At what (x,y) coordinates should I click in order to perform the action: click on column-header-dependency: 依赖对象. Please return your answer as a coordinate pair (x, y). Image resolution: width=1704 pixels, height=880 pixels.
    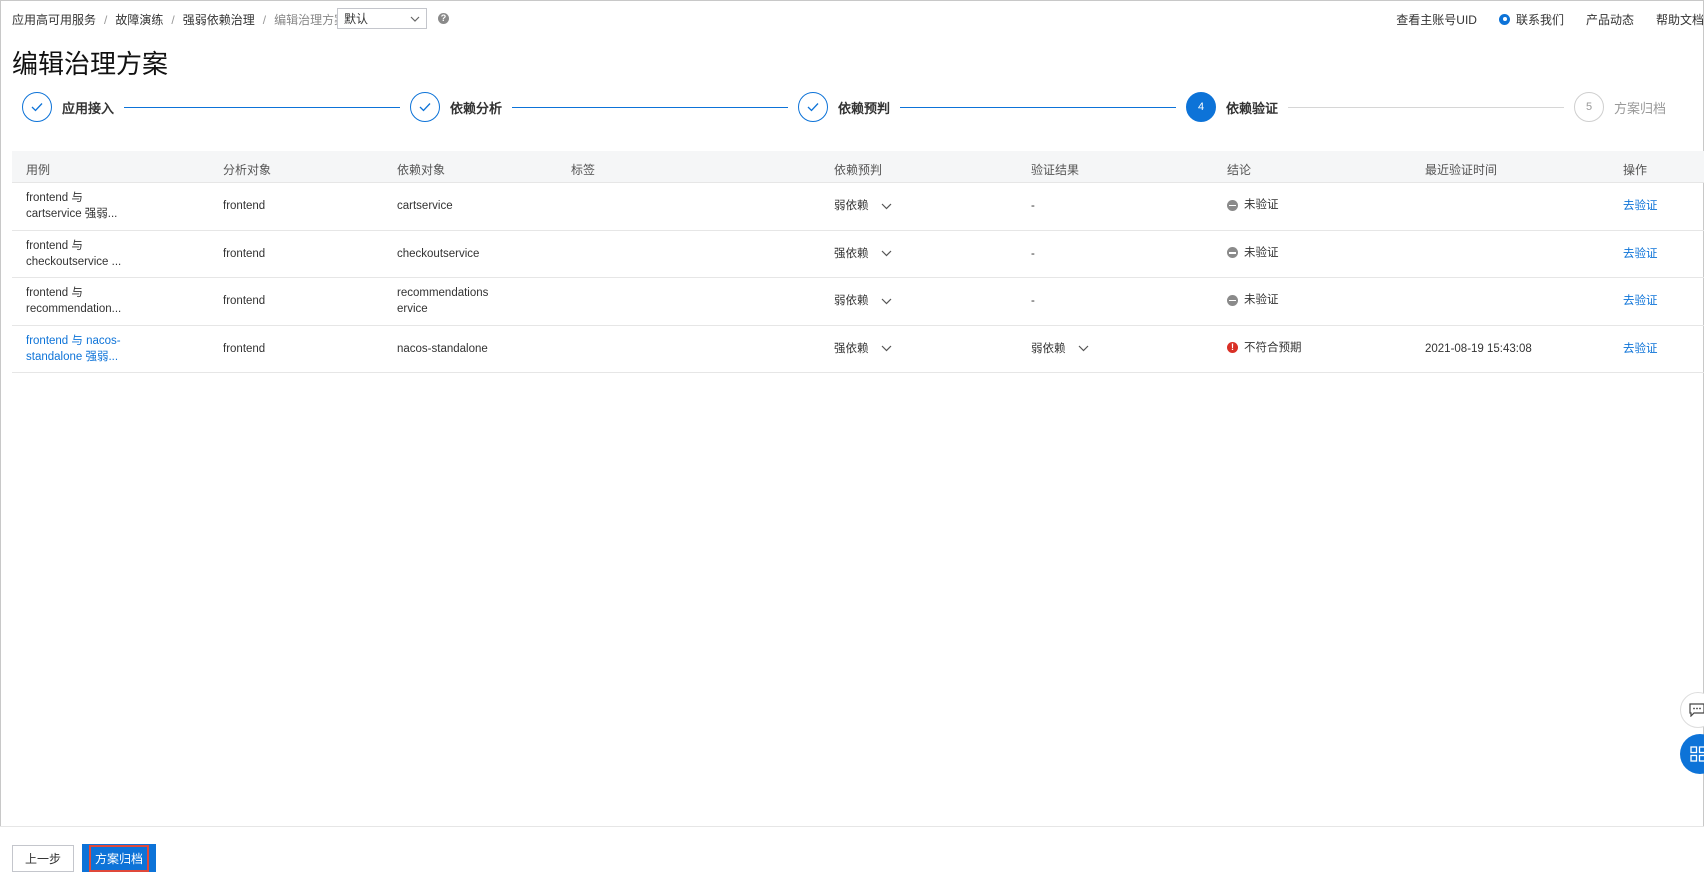
    Looking at the image, I should click on (421, 170).